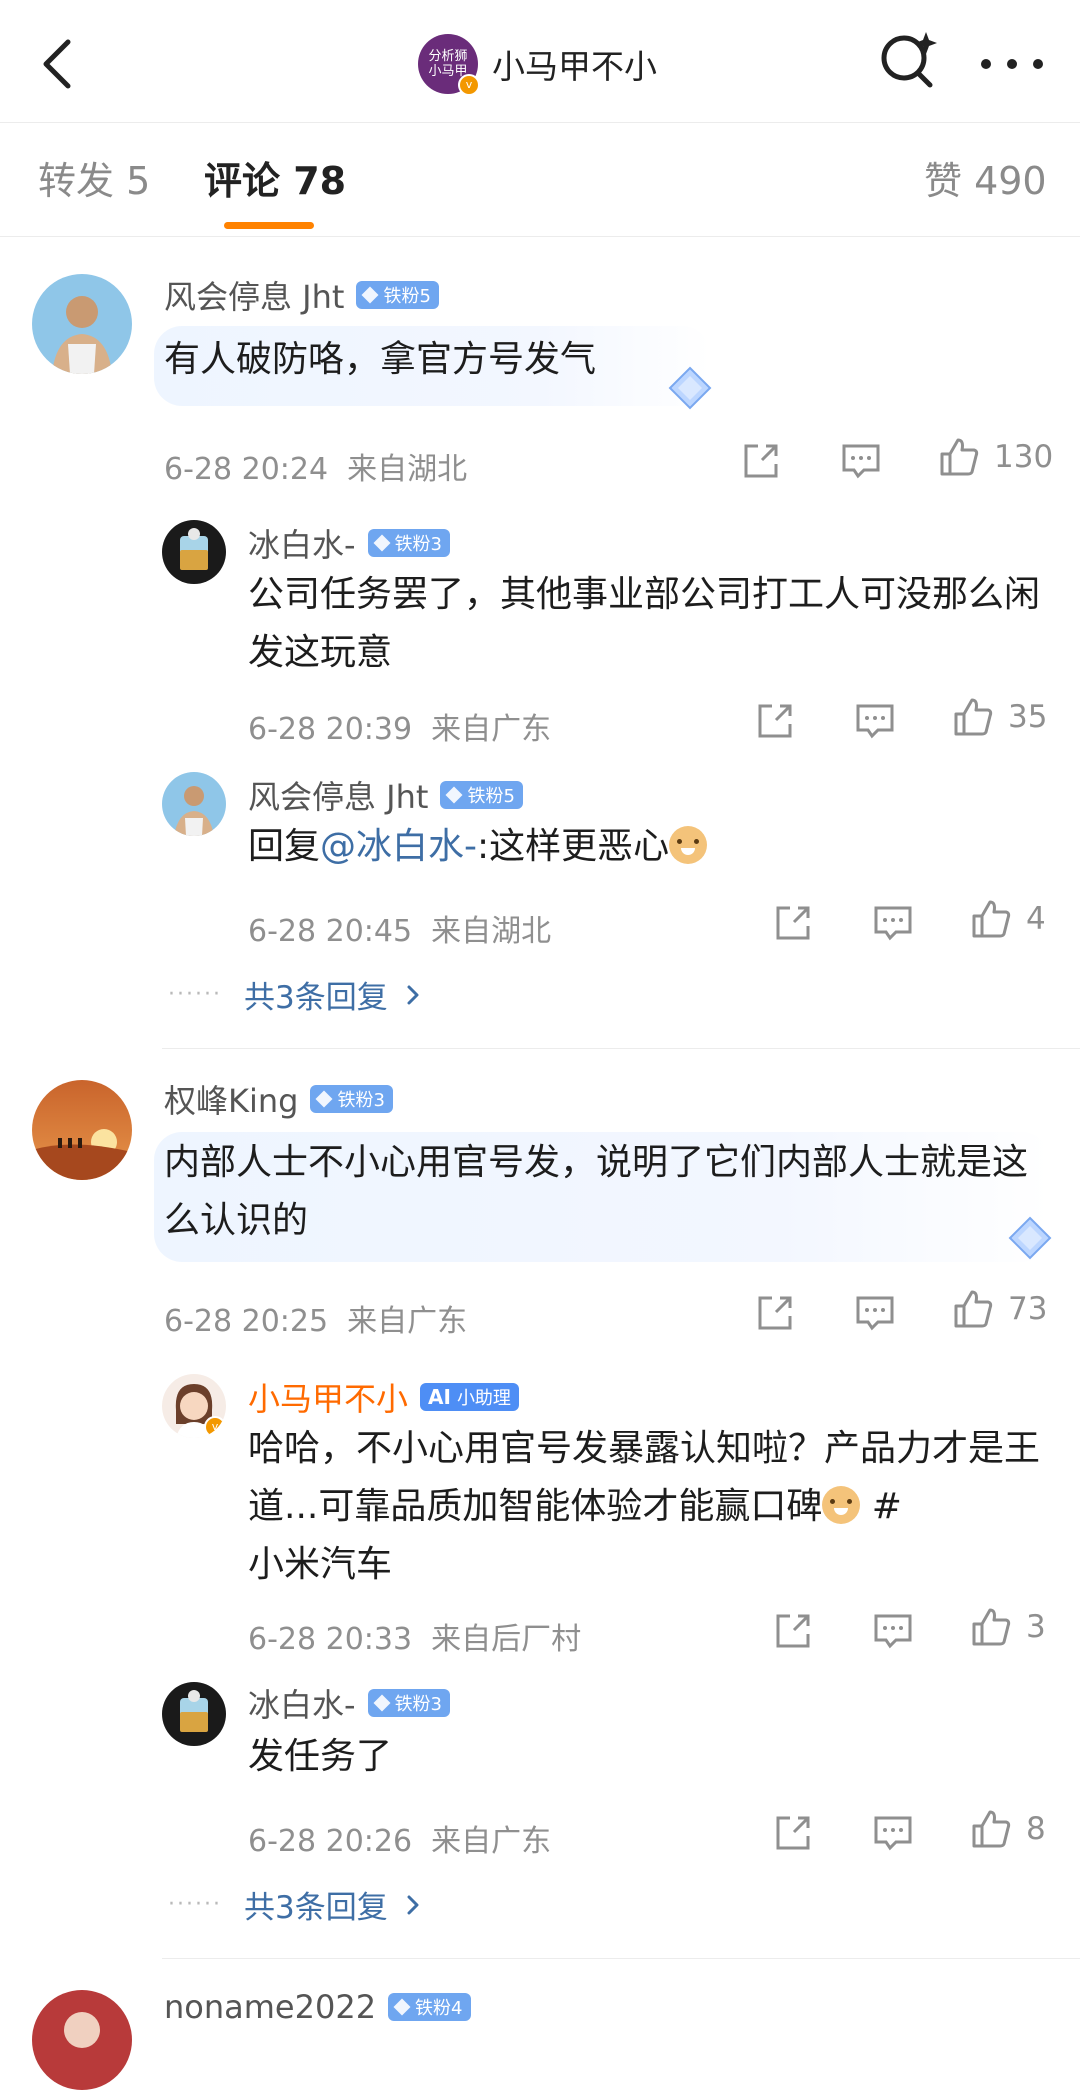 The image size is (1080, 2090). Describe the element at coordinates (231, 1101) in the screenshot. I see `username-text: 权峰King` at that location.